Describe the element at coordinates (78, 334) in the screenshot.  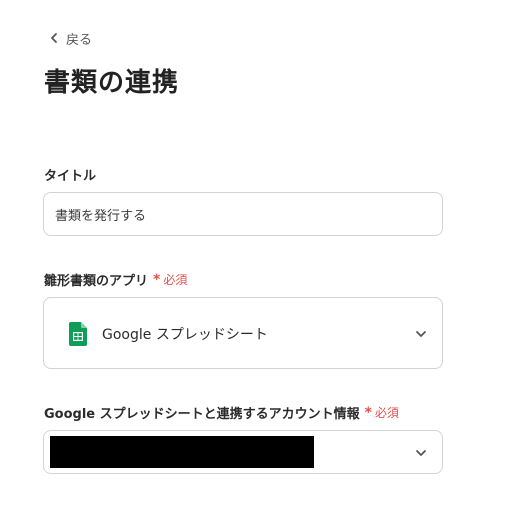
I see `google-sheets-icon` at that location.